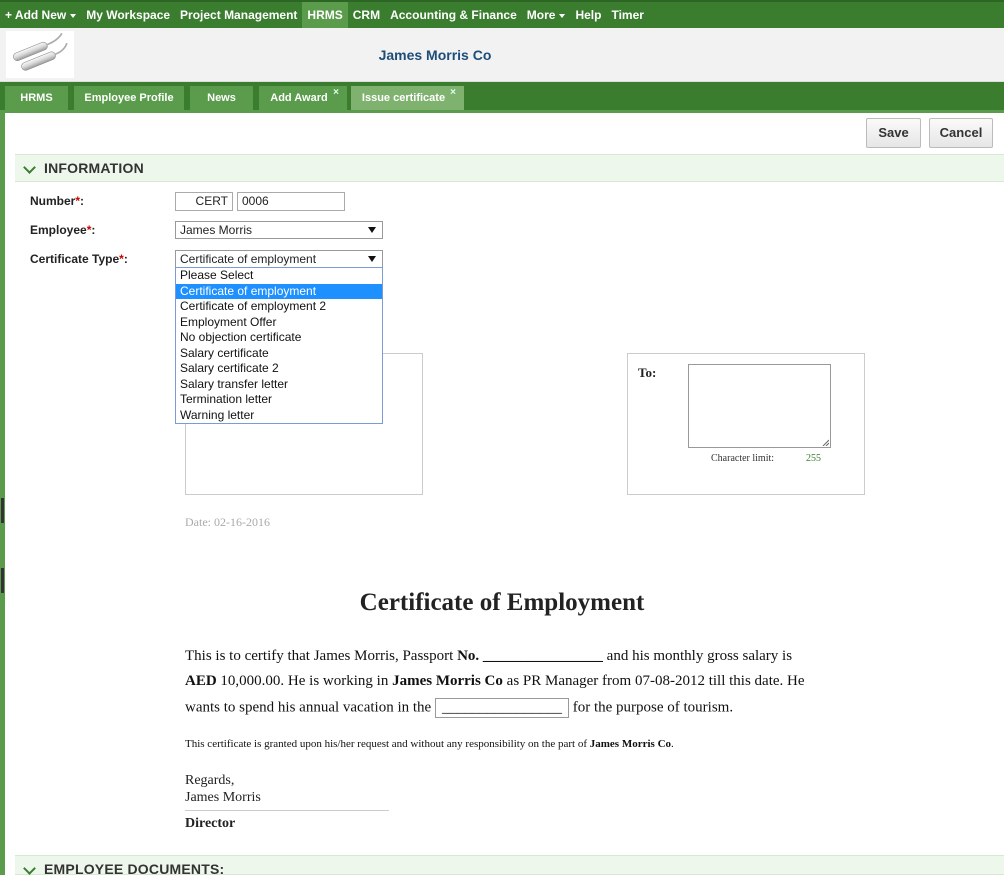 This screenshot has width=1004, height=877. I want to click on nav-more: More, so click(546, 15).